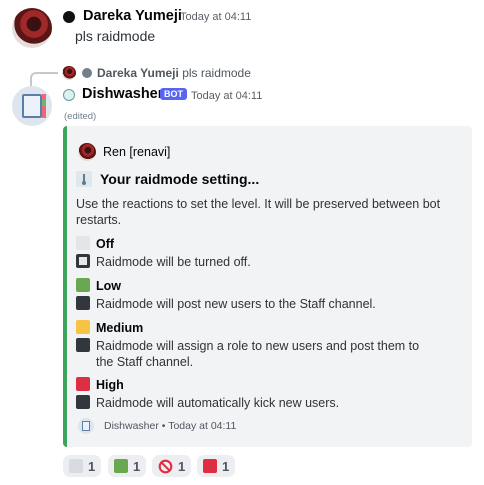 The height and width of the screenshot is (485, 484). I want to click on option-desc-off: Raidmode will be turned off., so click(173, 262).